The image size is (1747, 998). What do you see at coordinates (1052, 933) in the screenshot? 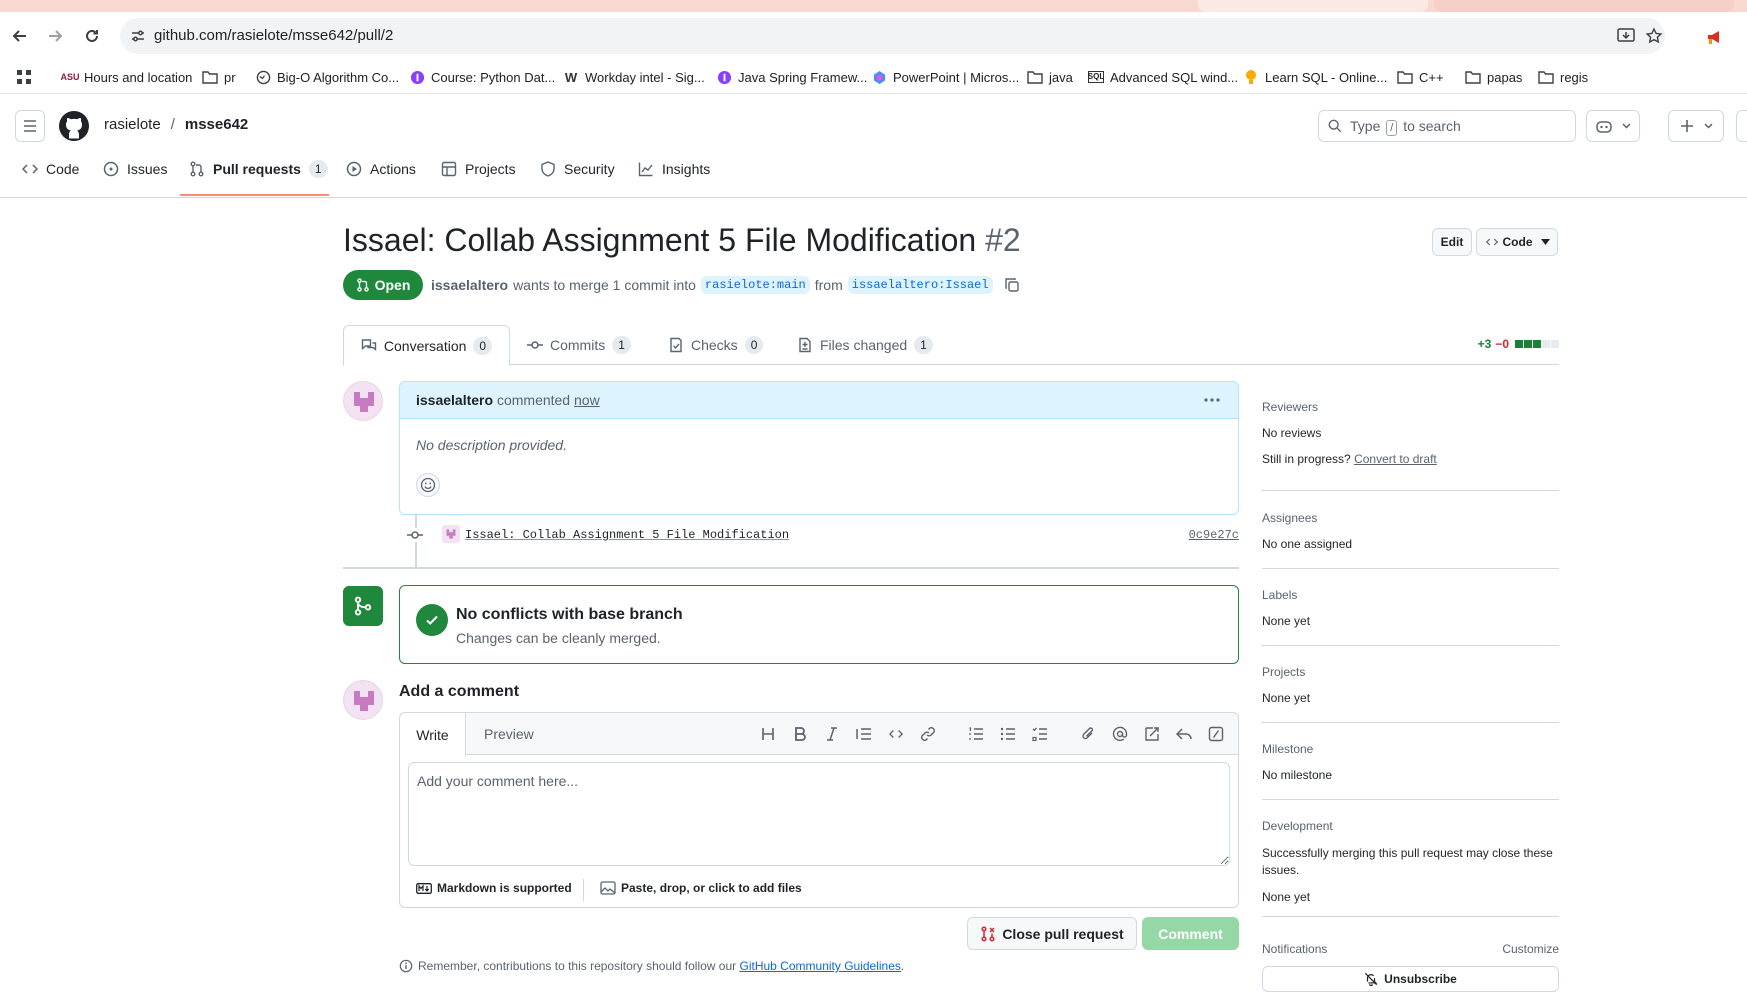
I see `close-pull-request-button: Close pull request` at bounding box center [1052, 933].